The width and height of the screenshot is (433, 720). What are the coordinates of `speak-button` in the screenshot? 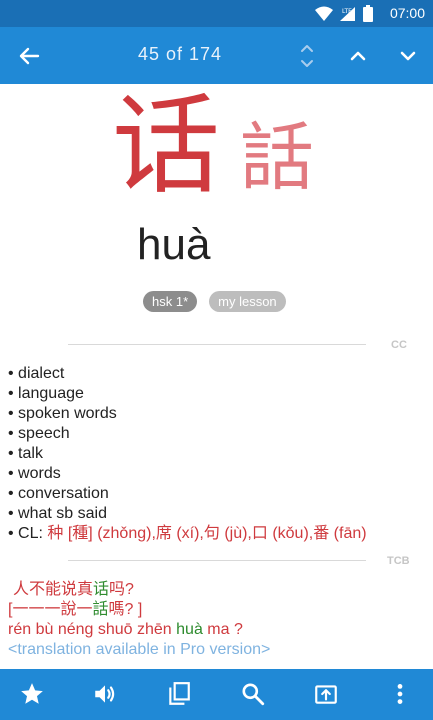 It's located at (105, 694).